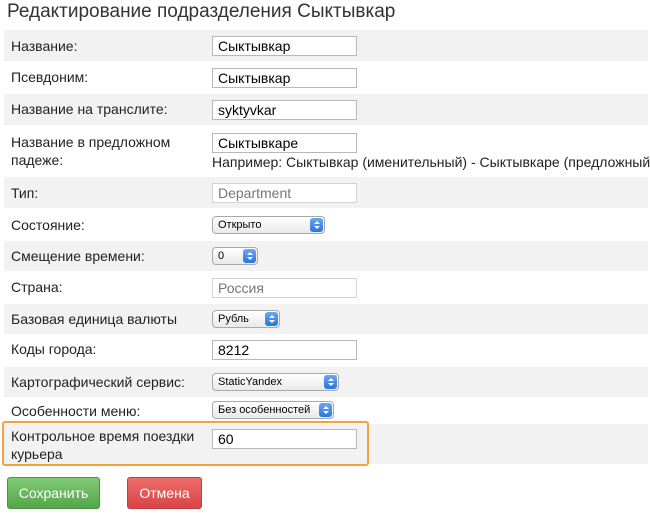 Image resolution: width=650 pixels, height=518 pixels. I want to click on map-service-select-value: StaticYandex, so click(250, 382).